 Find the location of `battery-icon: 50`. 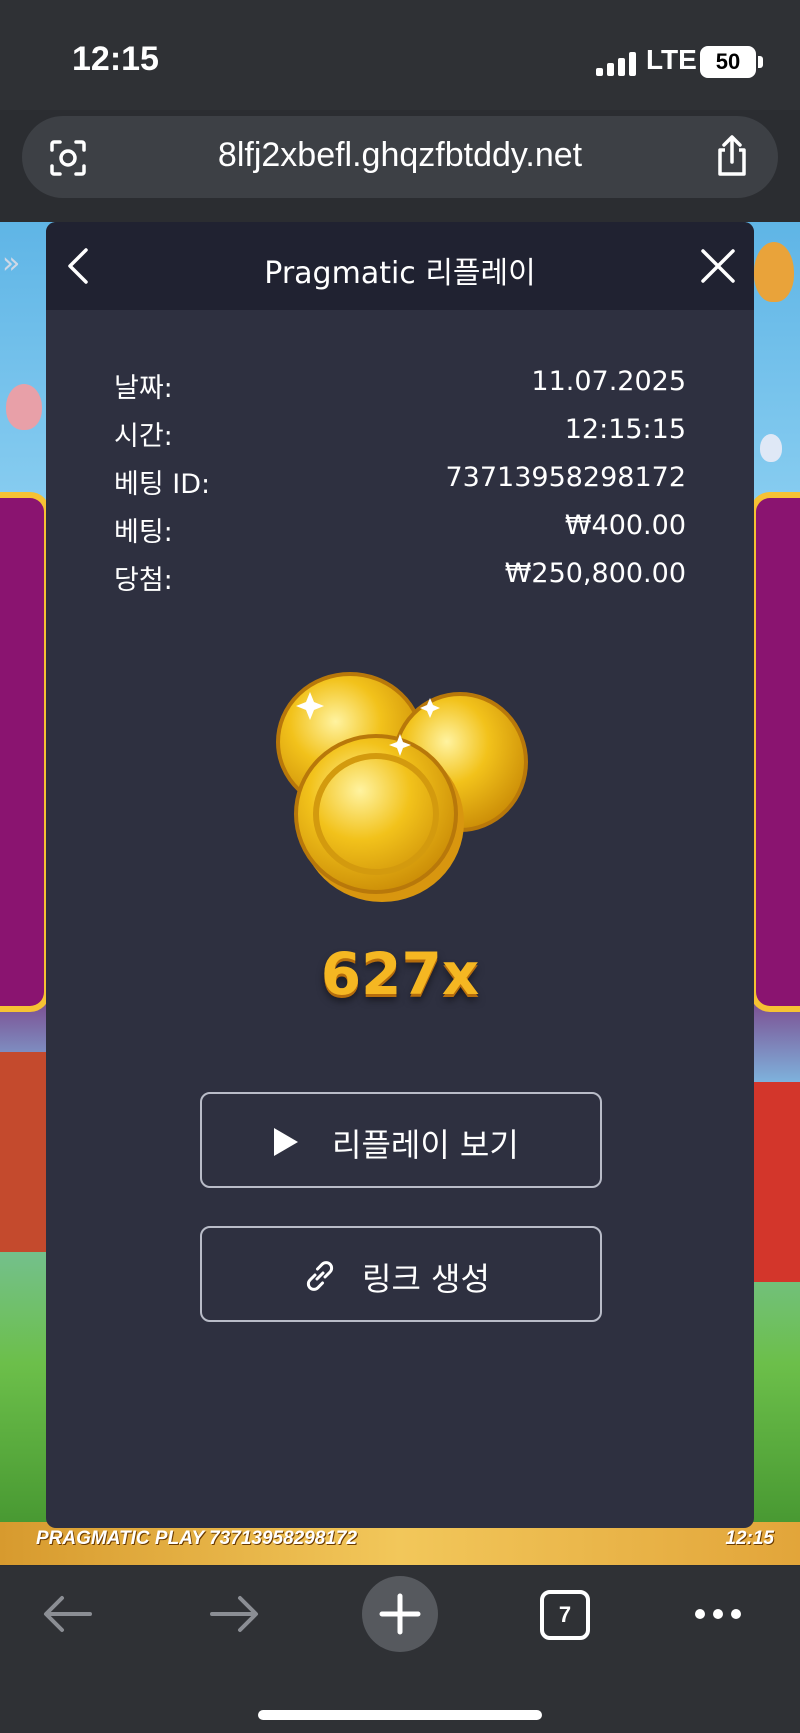

battery-icon: 50 is located at coordinates (728, 62).